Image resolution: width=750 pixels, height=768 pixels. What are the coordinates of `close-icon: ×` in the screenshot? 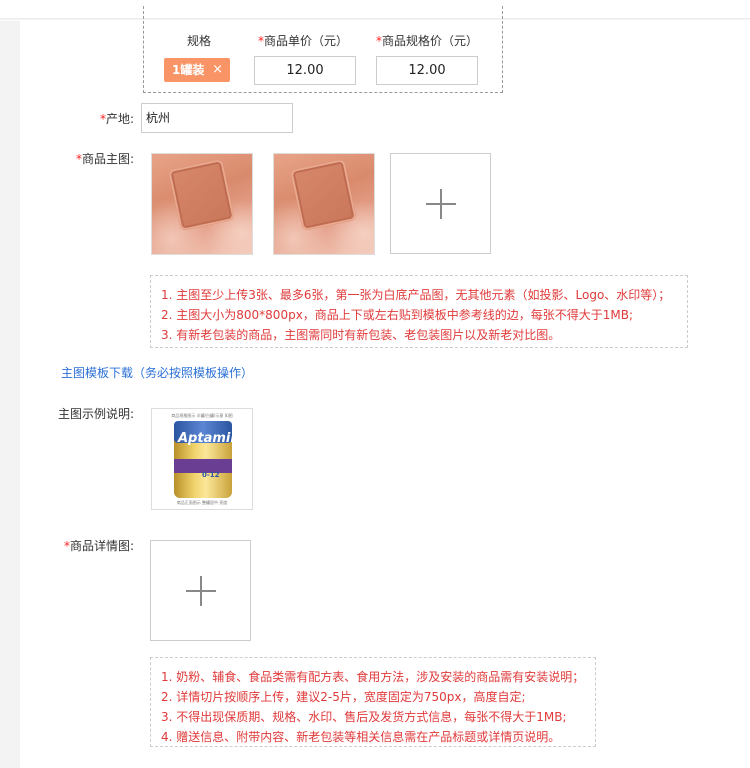 It's located at (217, 70).